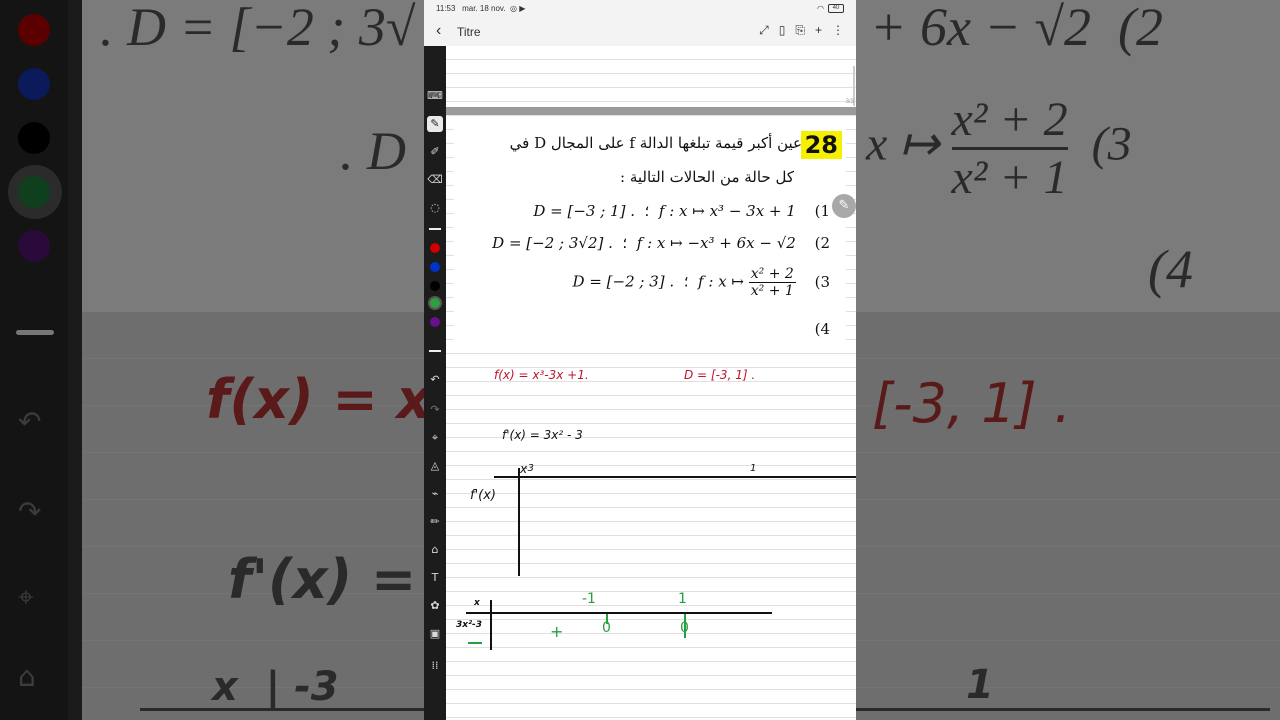 Image resolution: width=1280 pixels, height=720 pixels. I want to click on status-time-date: 11:53 mar. 18 nov. ◎ ▶, so click(480, 8).